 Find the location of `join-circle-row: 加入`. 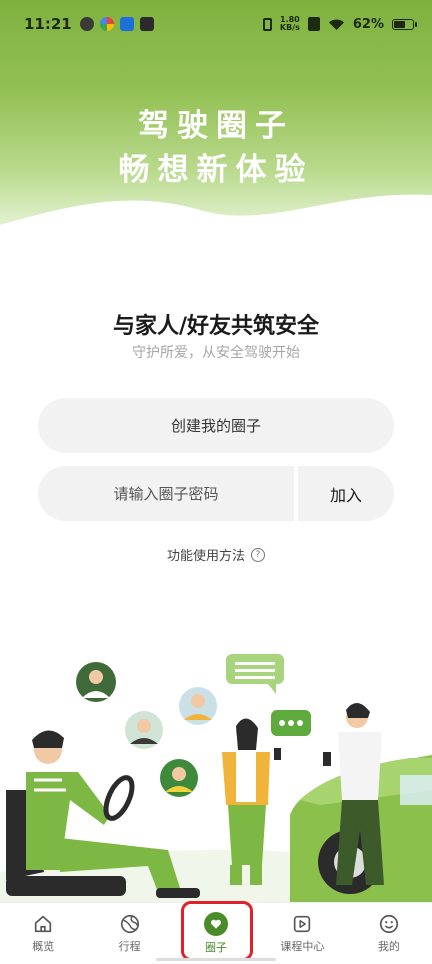

join-circle-row: 加入 is located at coordinates (216, 493).